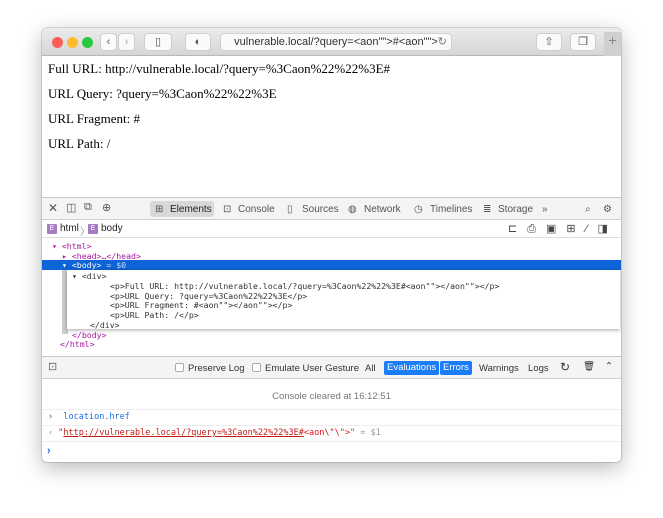  Describe the element at coordinates (79, 143) in the screenshot. I see `url-path-text: URL Path: /` at that location.